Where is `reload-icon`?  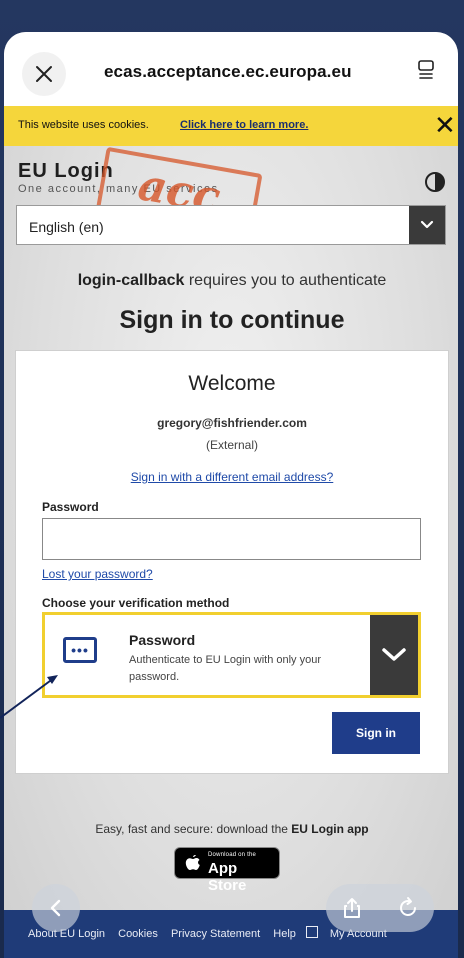
reload-icon is located at coordinates (408, 906).